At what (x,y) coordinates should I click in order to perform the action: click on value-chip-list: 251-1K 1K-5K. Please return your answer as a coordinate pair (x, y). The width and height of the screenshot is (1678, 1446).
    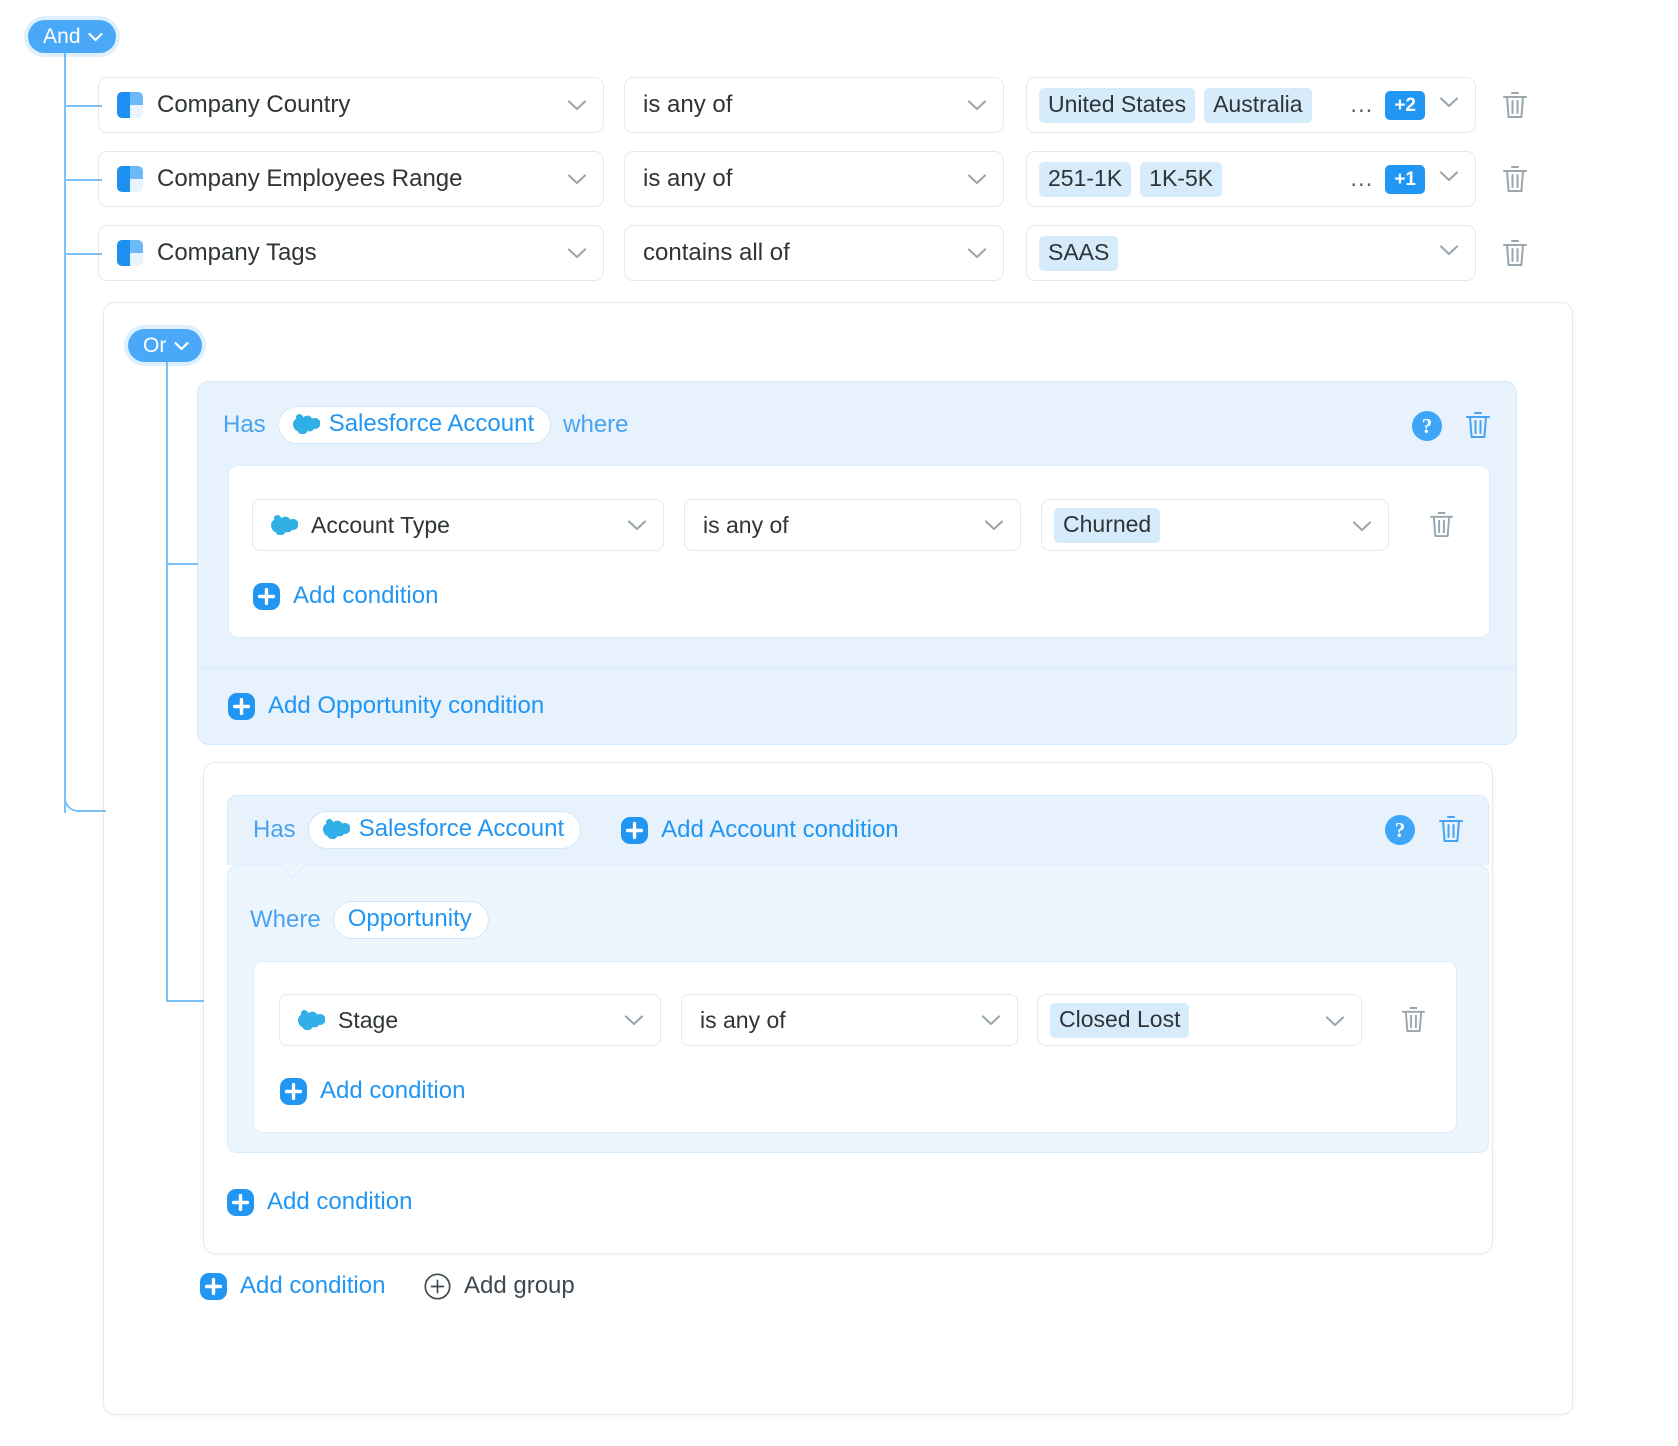
    Looking at the image, I should click on (1131, 179).